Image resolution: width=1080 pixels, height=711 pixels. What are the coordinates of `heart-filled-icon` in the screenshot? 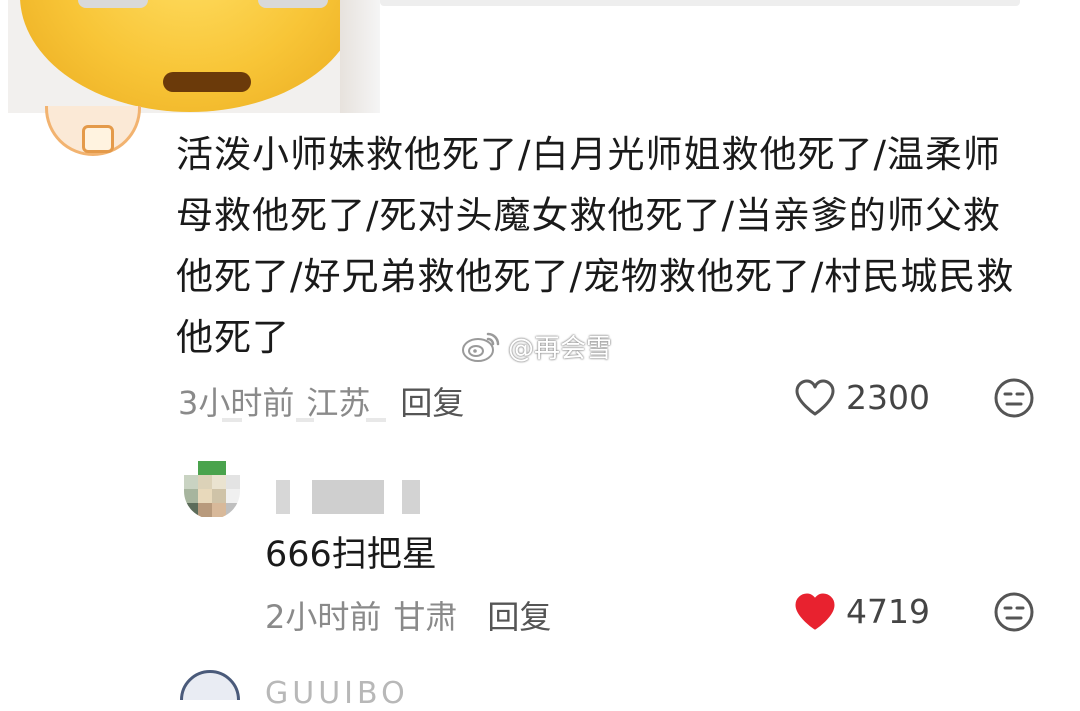 It's located at (815, 611).